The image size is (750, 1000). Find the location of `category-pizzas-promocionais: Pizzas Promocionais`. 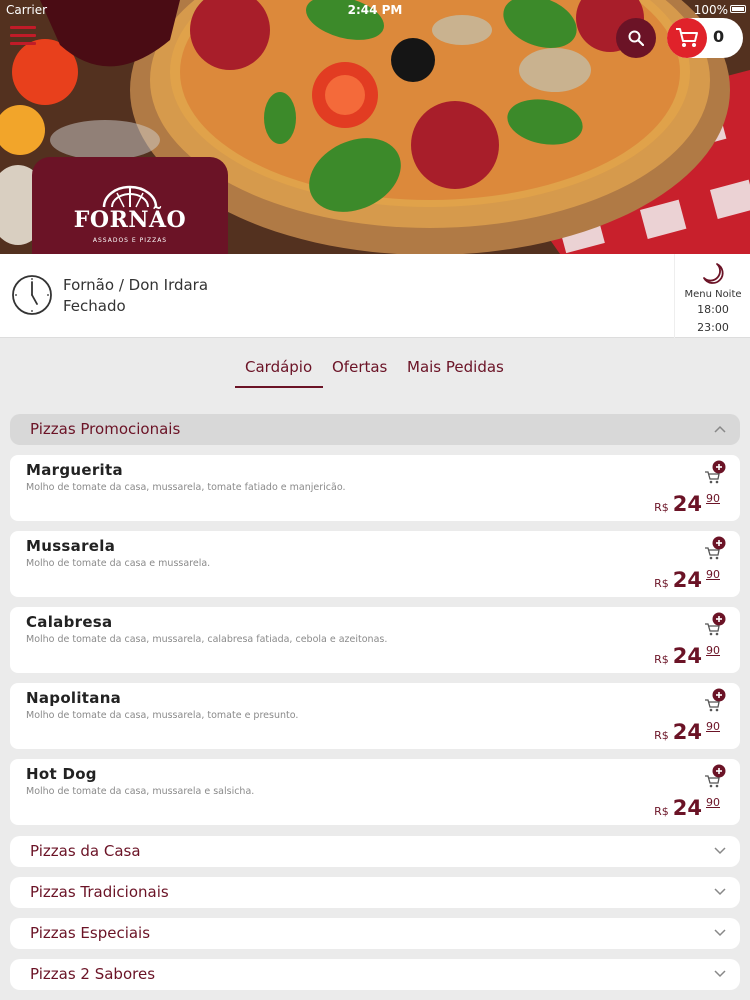

category-pizzas-promocionais: Pizzas Promocionais is located at coordinates (375, 429).